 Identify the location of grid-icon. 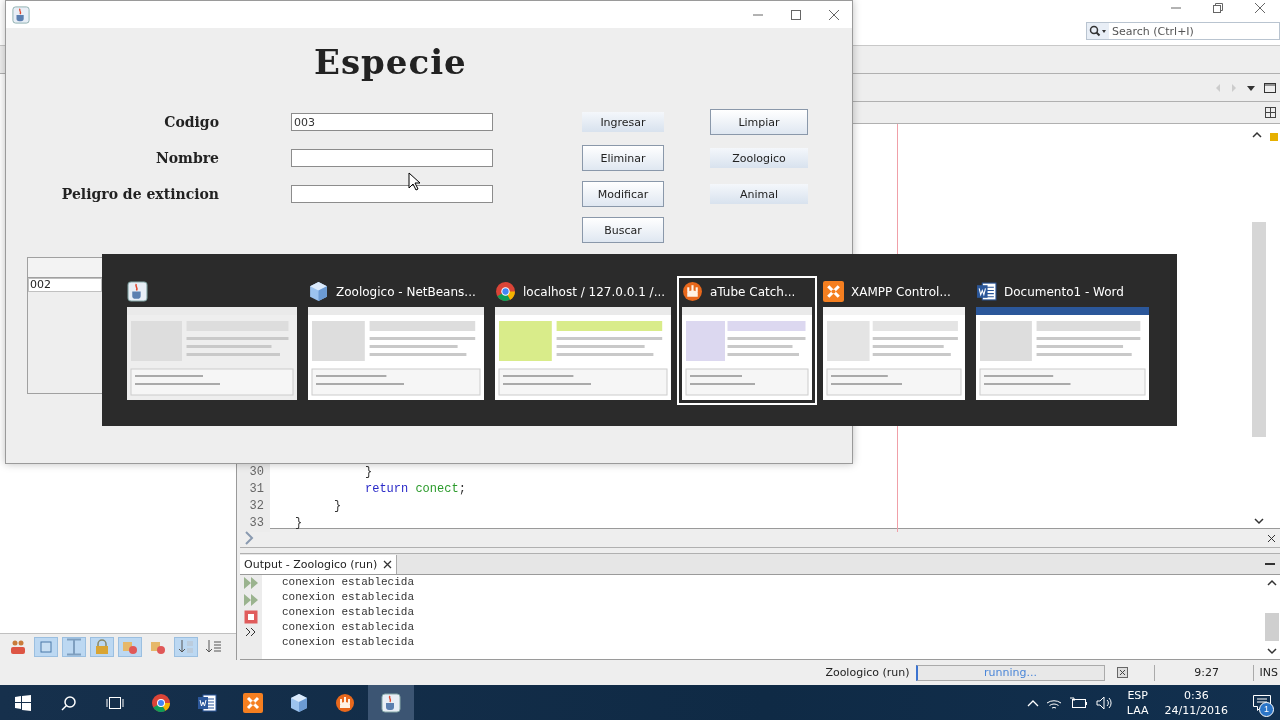
(1270, 112).